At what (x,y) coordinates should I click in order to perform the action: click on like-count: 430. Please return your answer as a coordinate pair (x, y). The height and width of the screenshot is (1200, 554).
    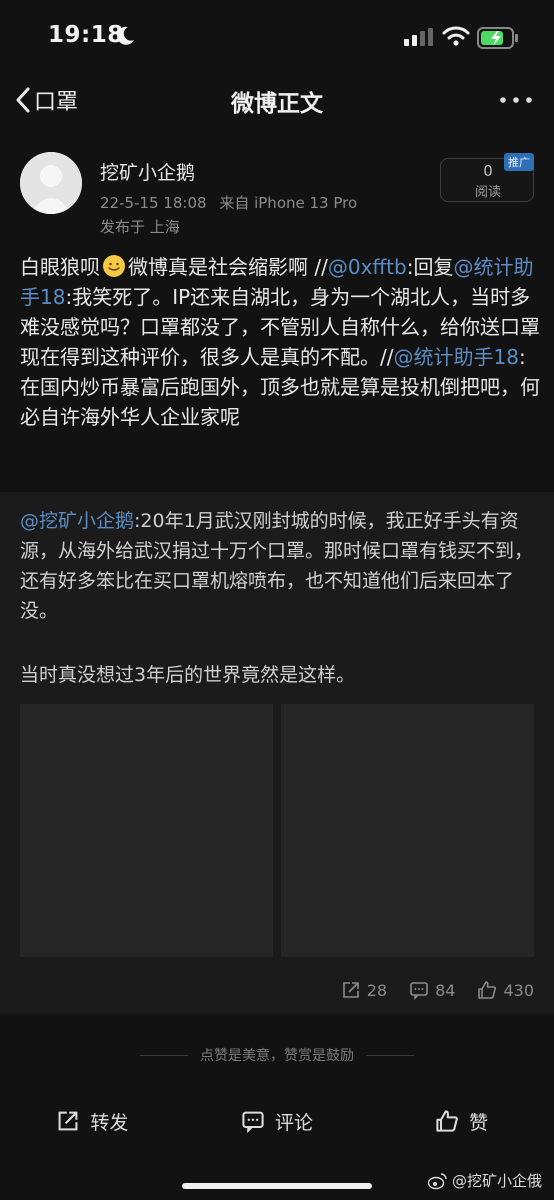
    Looking at the image, I should click on (518, 990).